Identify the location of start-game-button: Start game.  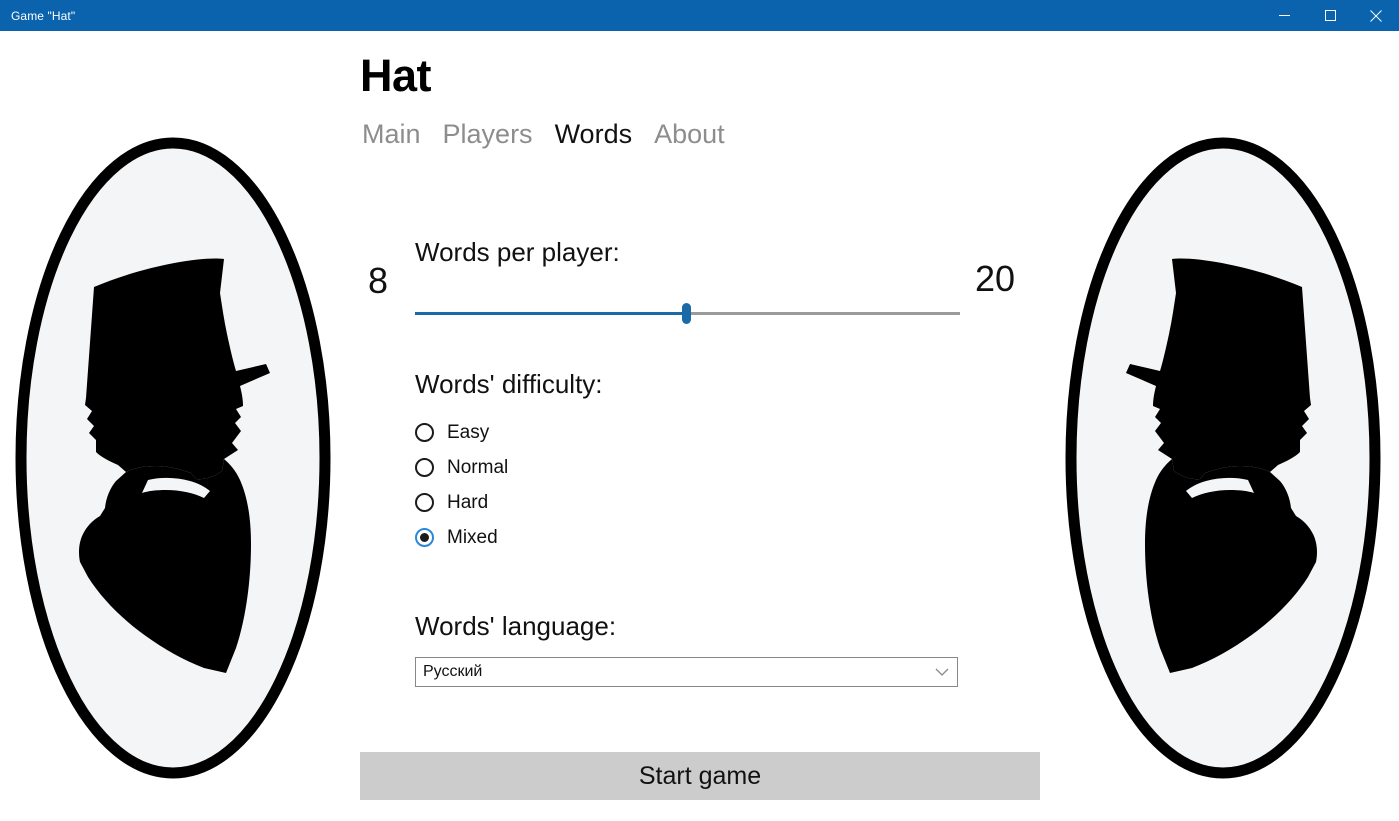
(700, 776).